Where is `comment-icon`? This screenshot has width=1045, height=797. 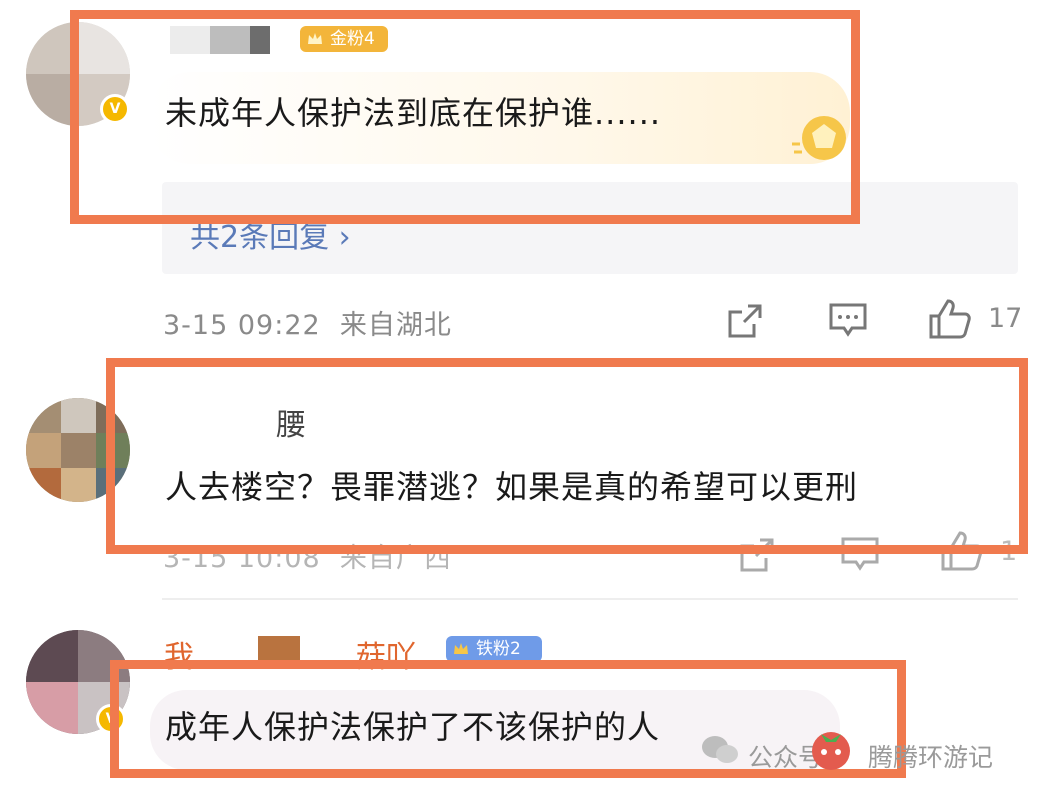 comment-icon is located at coordinates (848, 320).